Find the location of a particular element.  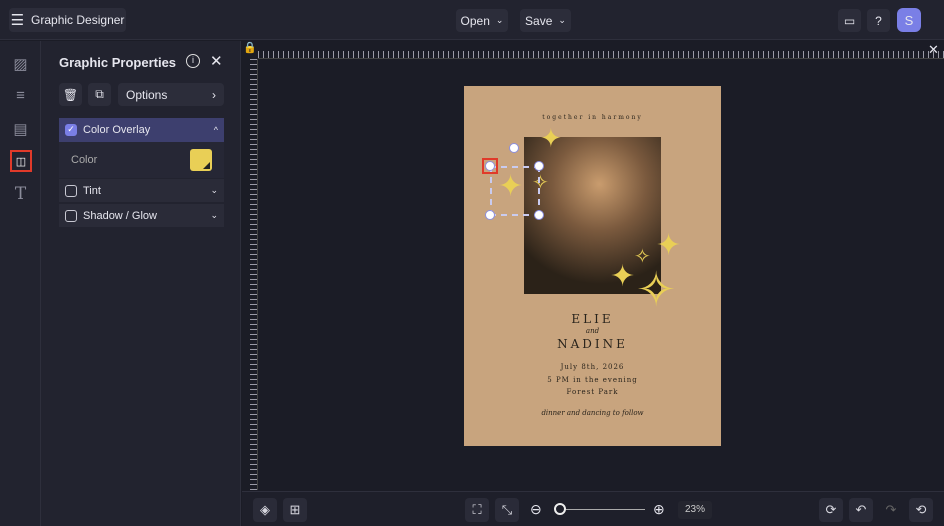

refresh-icon: ⟳ is located at coordinates (831, 509).